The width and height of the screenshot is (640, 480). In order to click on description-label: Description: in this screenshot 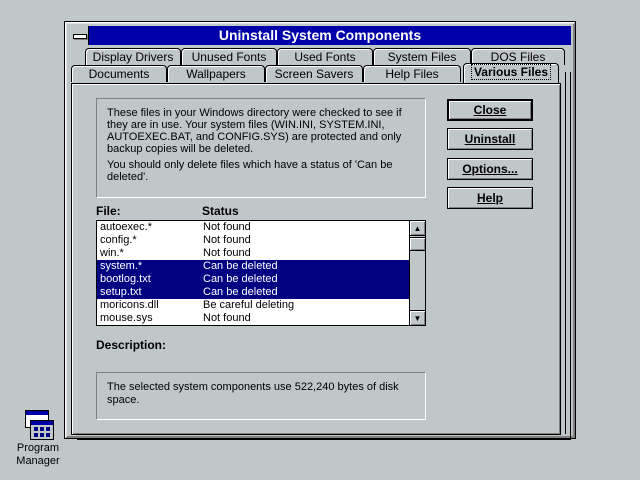, I will do `click(131, 345)`.